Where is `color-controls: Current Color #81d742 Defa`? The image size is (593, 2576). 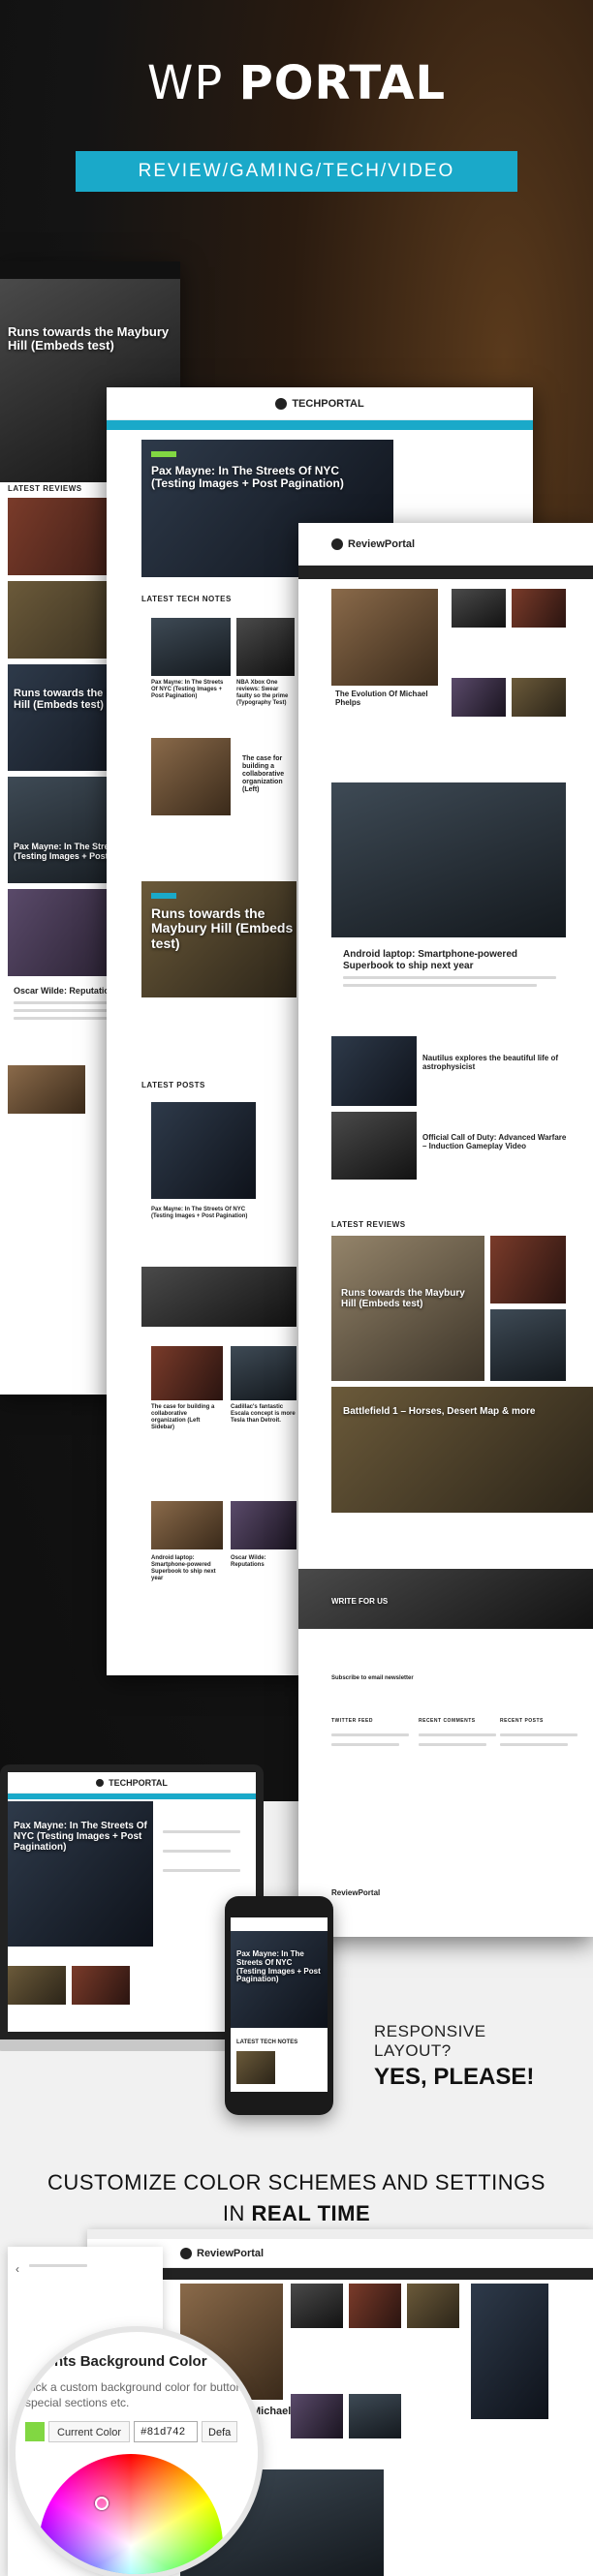
color-controls: Current Color #81d742 Defa is located at coordinates (131, 2431).